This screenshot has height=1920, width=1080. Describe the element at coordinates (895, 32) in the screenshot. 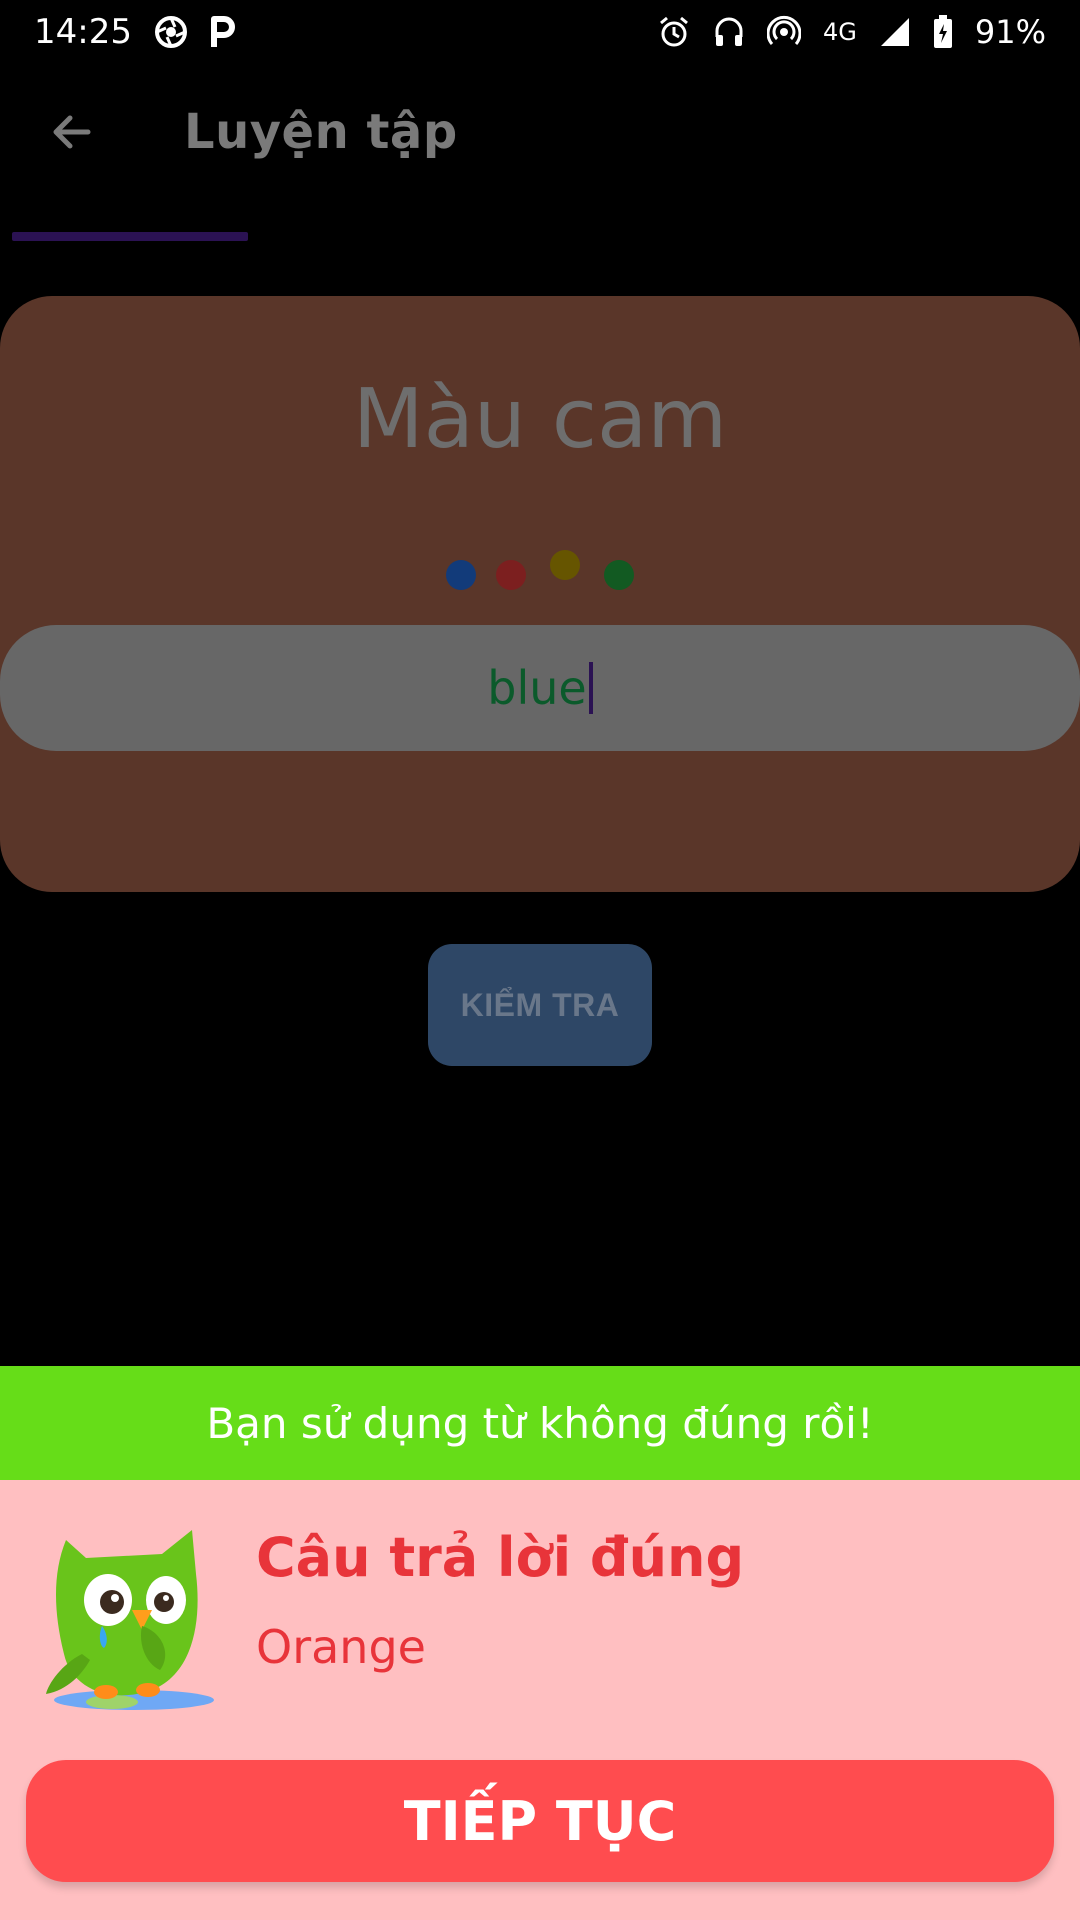

I see `signal-icon` at that location.